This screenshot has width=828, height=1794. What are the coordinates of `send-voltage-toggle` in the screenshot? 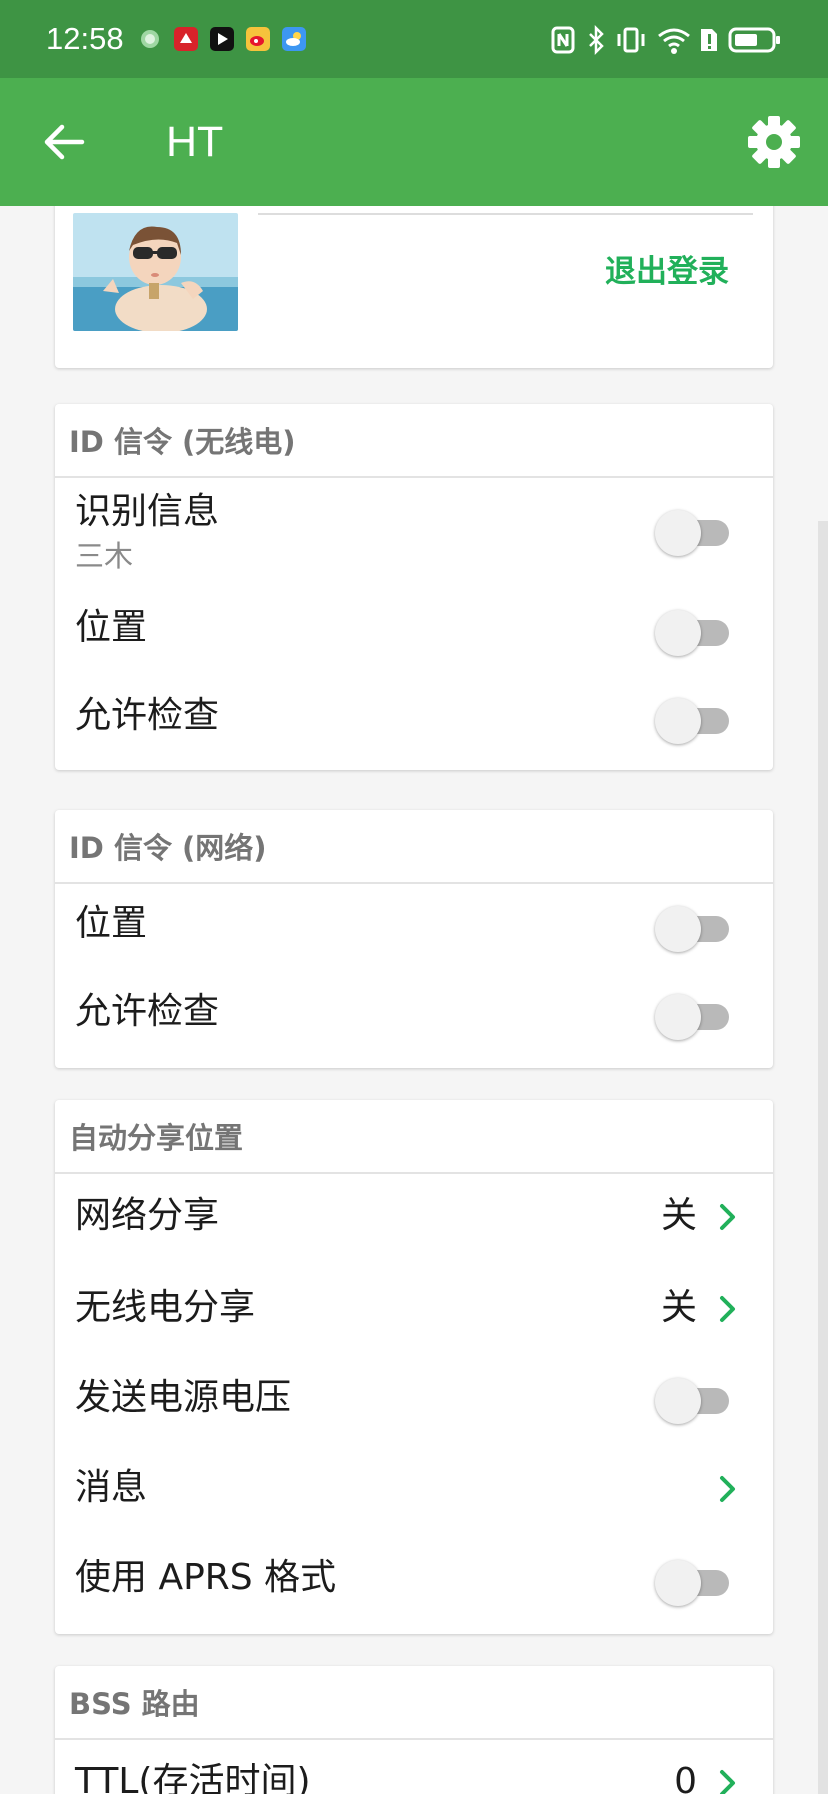 It's located at (692, 1400).